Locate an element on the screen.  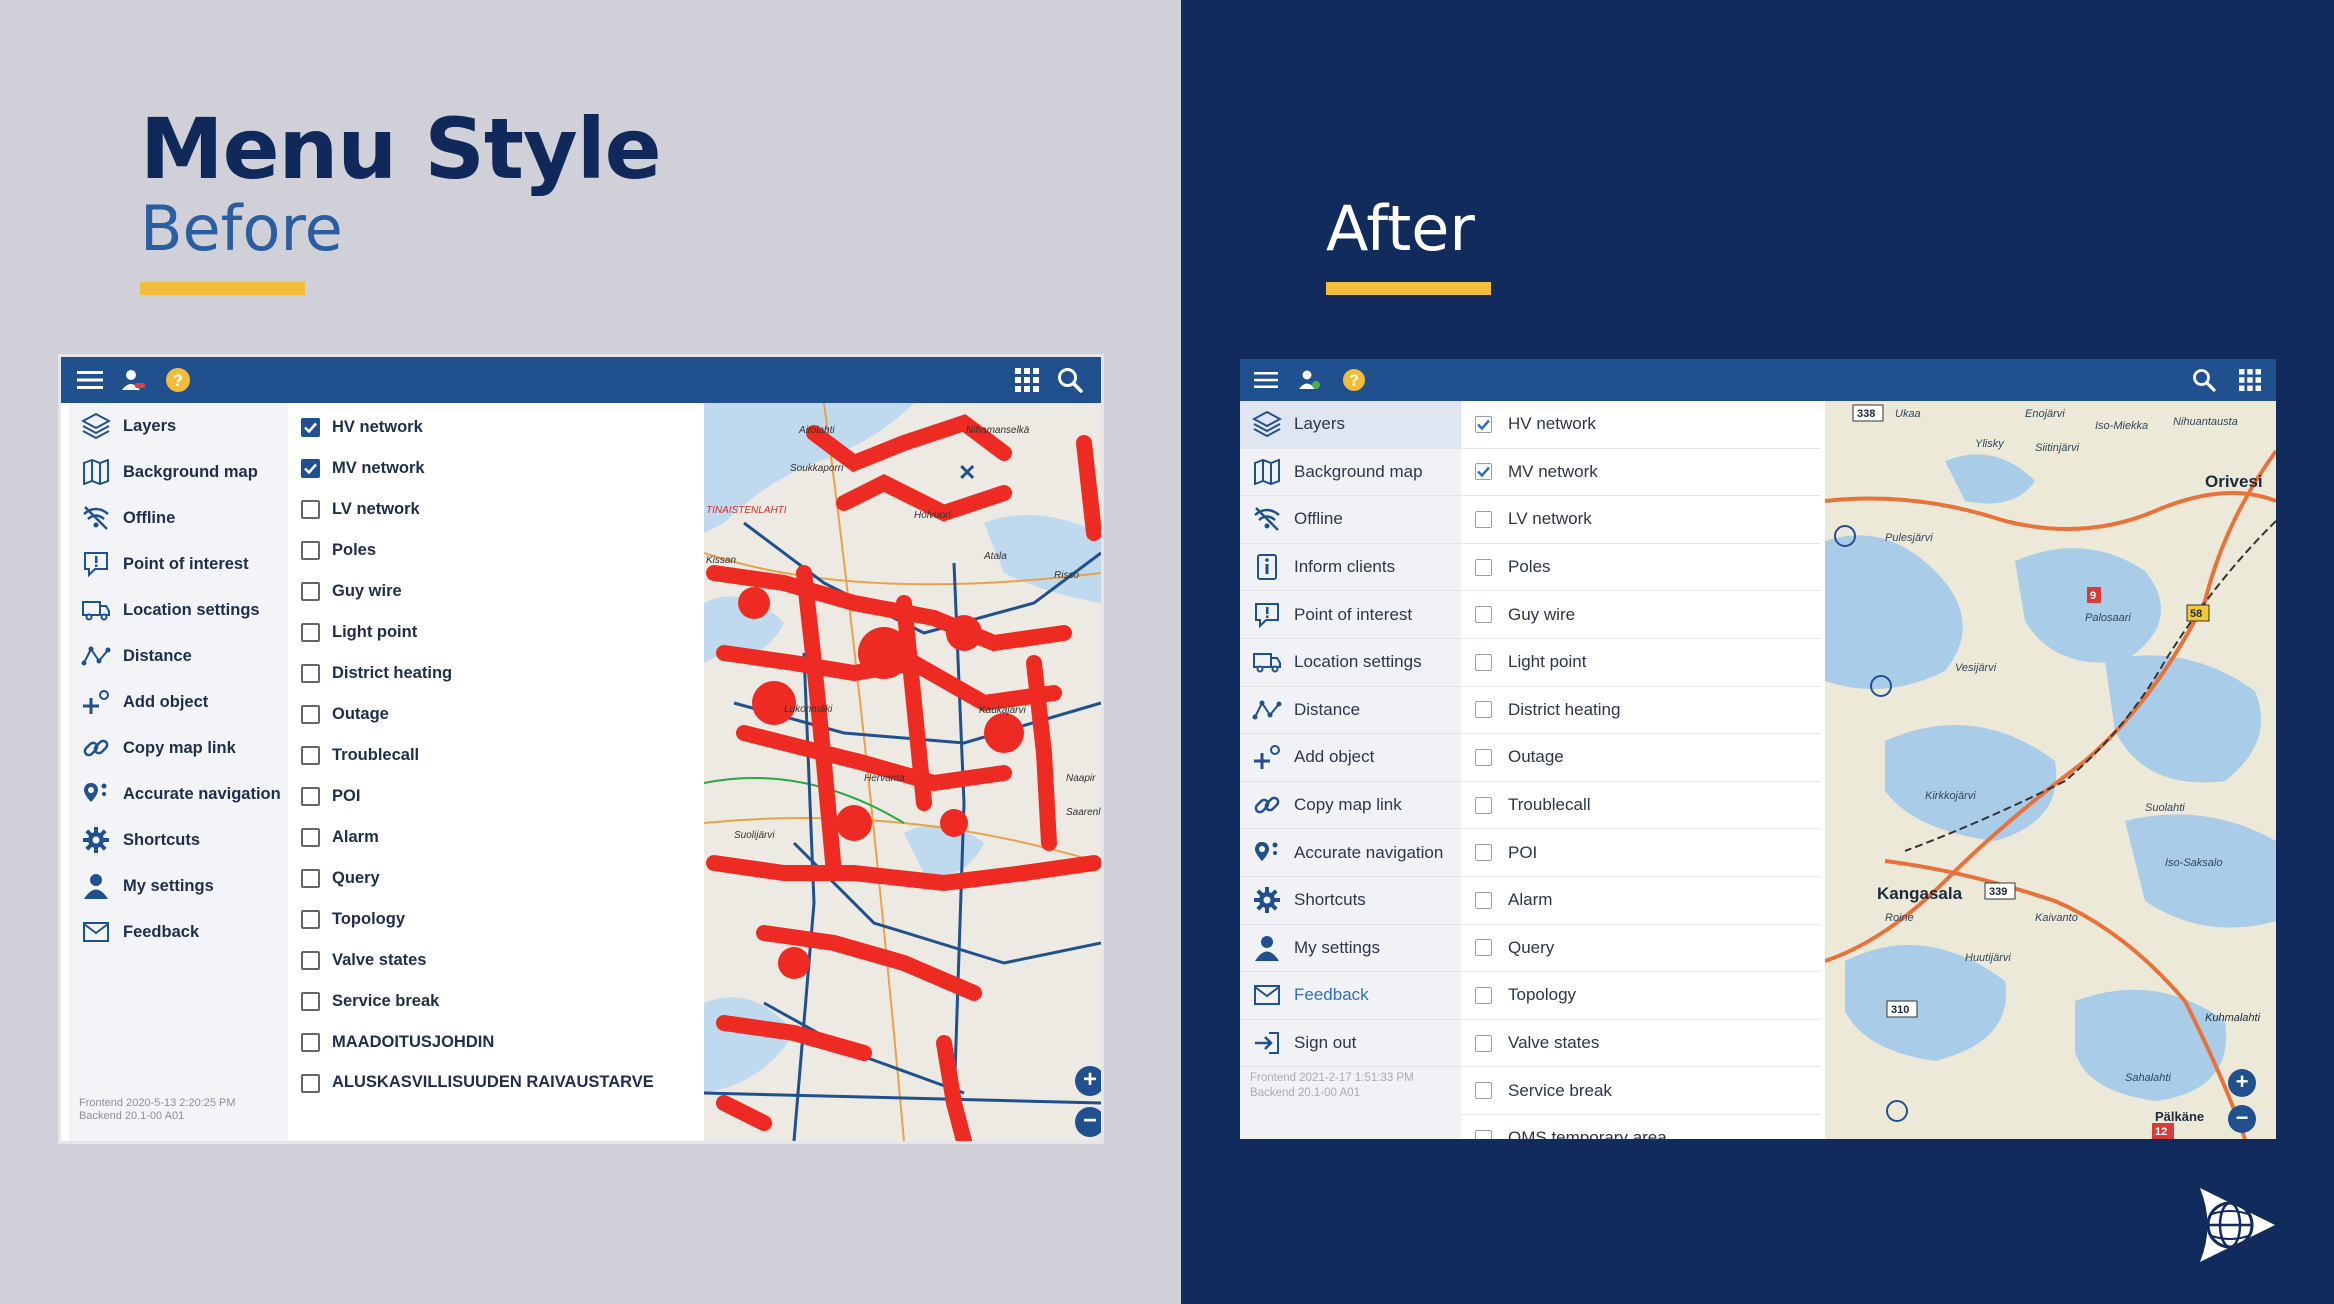
layer-aluskasvillisuuden: ALUSKASVILLISUUDEN RAIVAUSTARVE is located at coordinates (496, 1103).